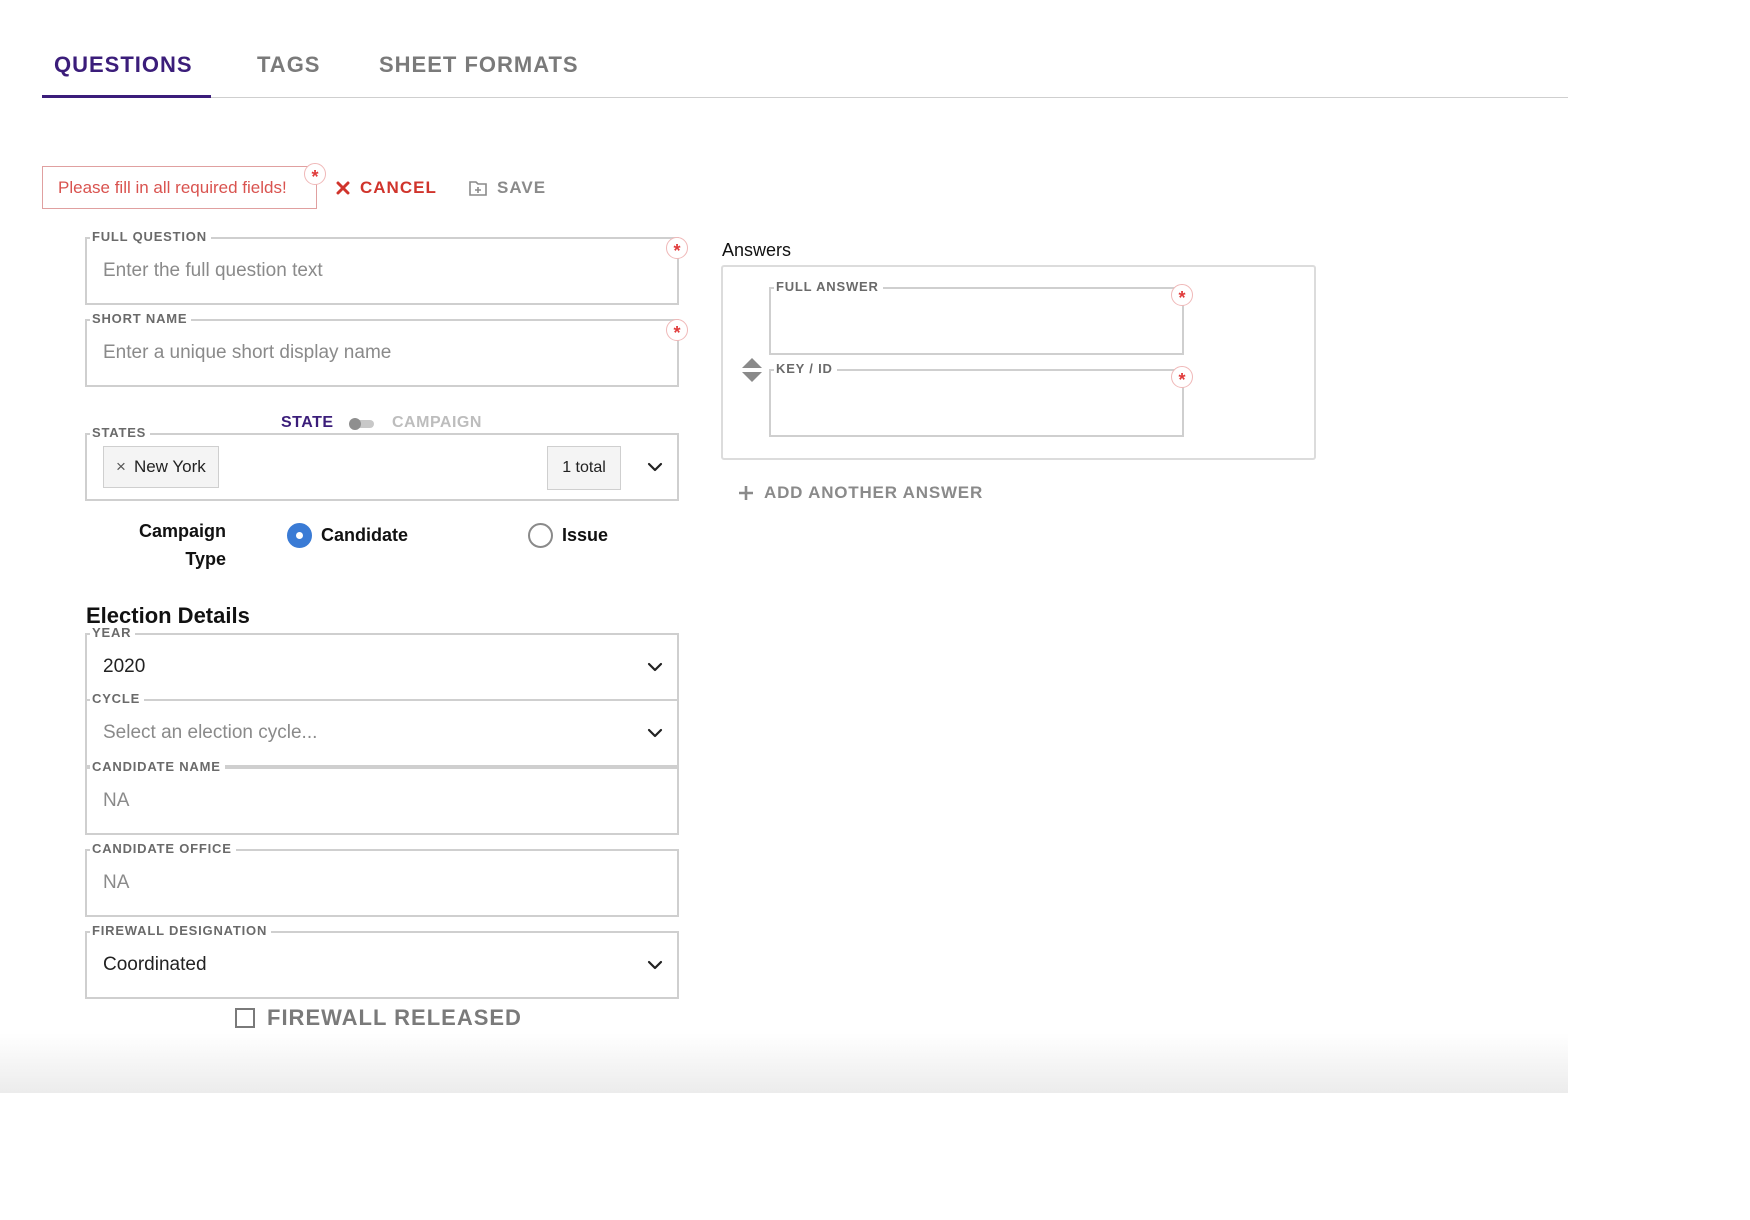 Image resolution: width=1750 pixels, height=1220 pixels. What do you see at coordinates (382, 797) in the screenshot?
I see `candidate-name-field: CANDIDATE NAME NA` at bounding box center [382, 797].